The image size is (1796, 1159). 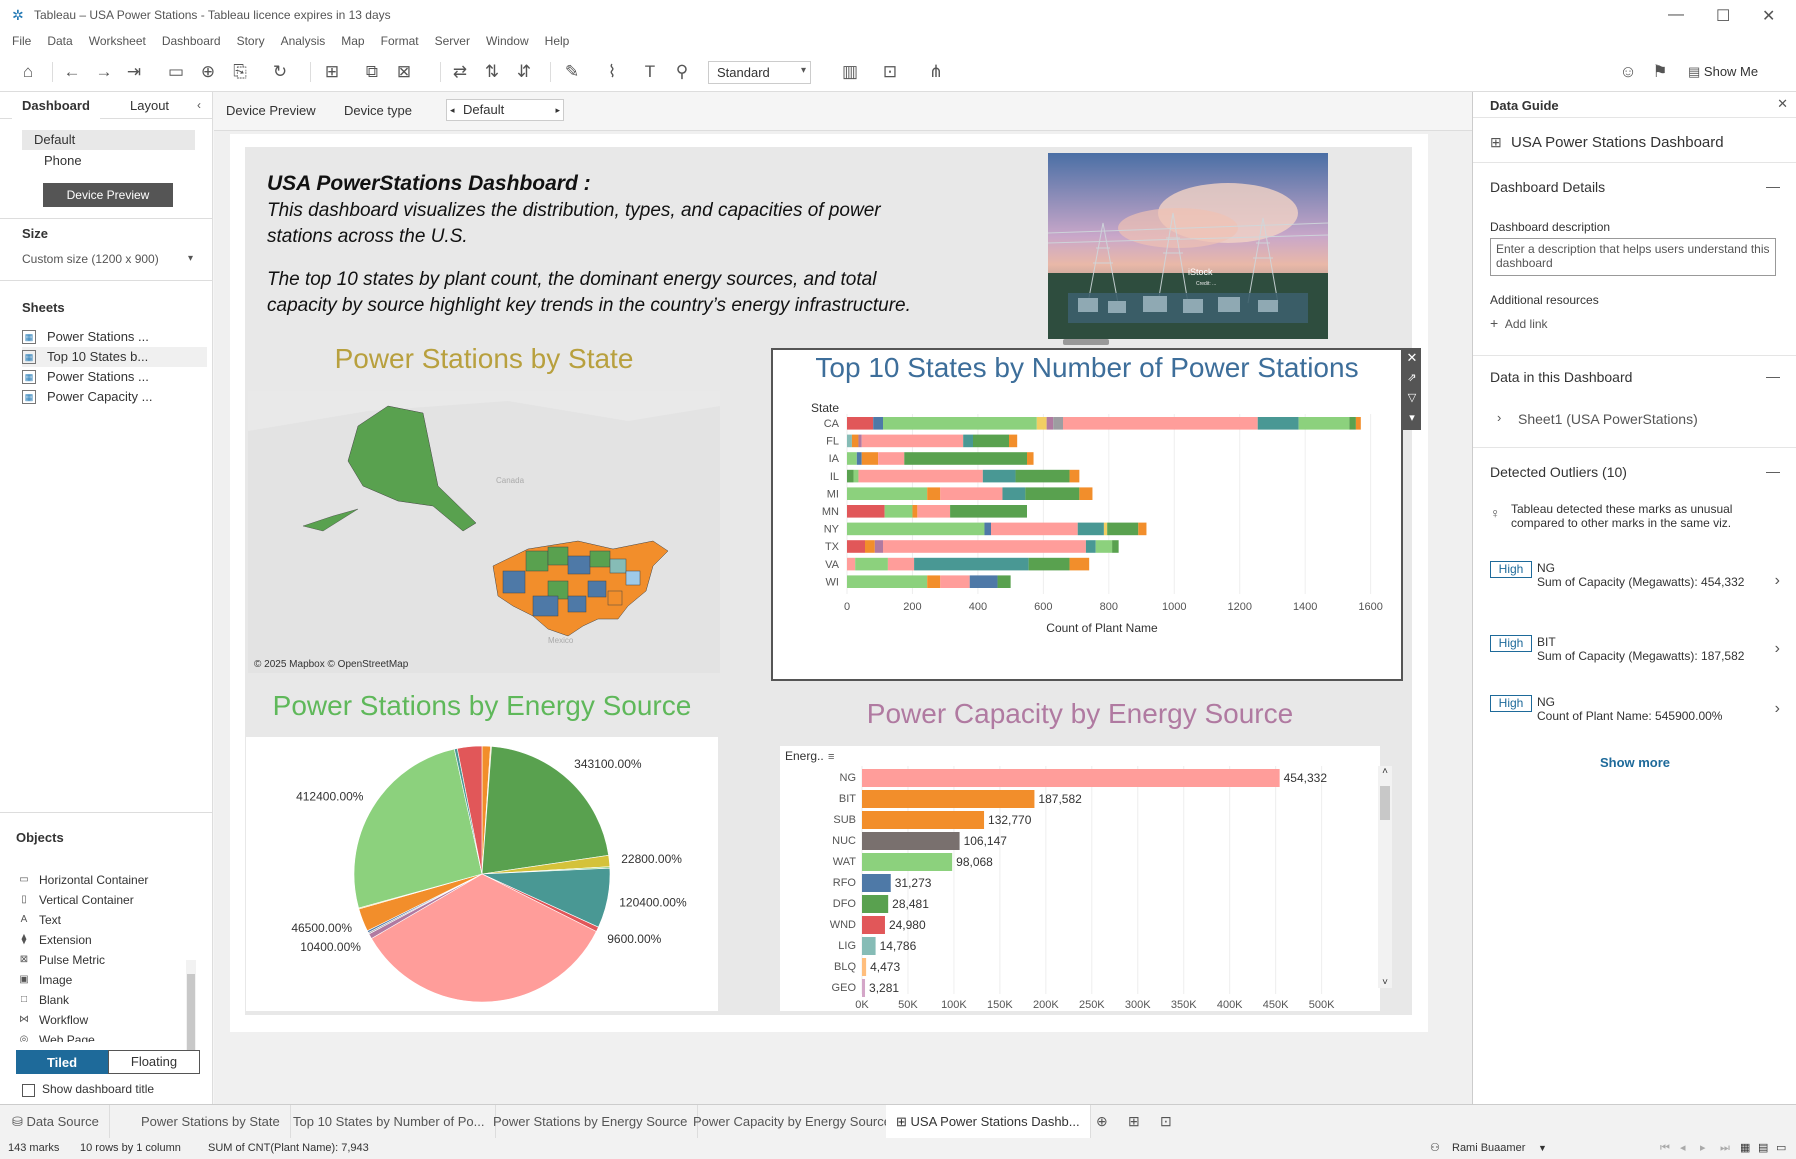 What do you see at coordinates (108, 161) in the screenshot?
I see `device-phone: Phone` at bounding box center [108, 161].